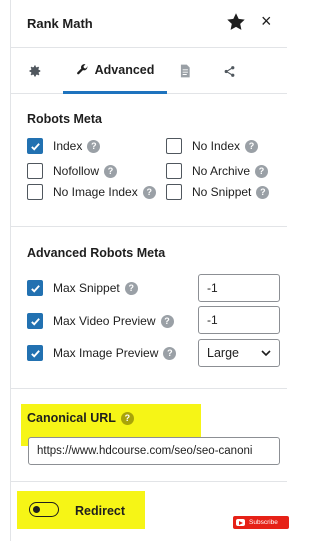 The height and width of the screenshot is (541, 320). I want to click on checkbox-no-image-index-label: No Image Index, so click(95, 192).